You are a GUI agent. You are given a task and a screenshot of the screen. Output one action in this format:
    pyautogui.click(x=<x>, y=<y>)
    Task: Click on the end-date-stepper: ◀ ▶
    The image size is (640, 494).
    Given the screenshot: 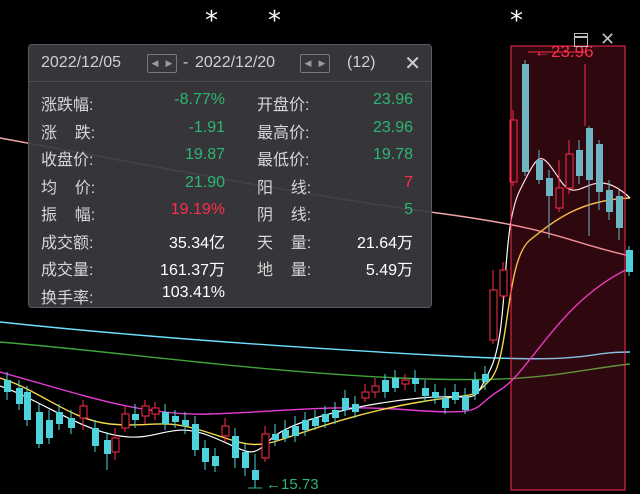 What is the action you would take?
    pyautogui.click(x=315, y=63)
    